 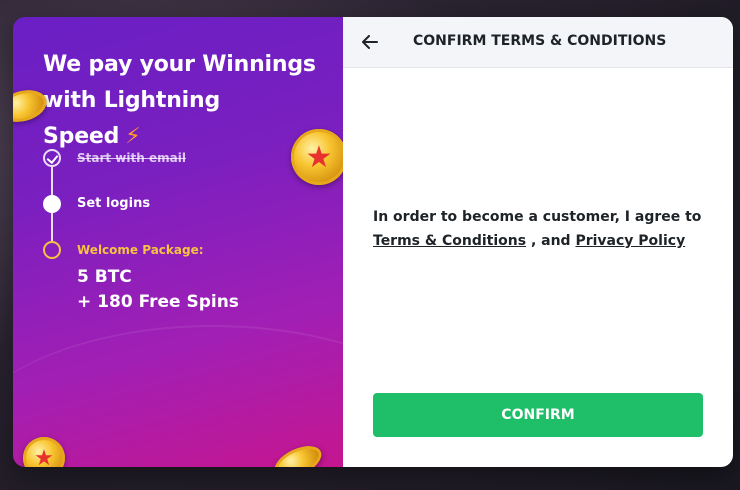 I want to click on bonus-btc: 5 BTC, so click(x=104, y=277).